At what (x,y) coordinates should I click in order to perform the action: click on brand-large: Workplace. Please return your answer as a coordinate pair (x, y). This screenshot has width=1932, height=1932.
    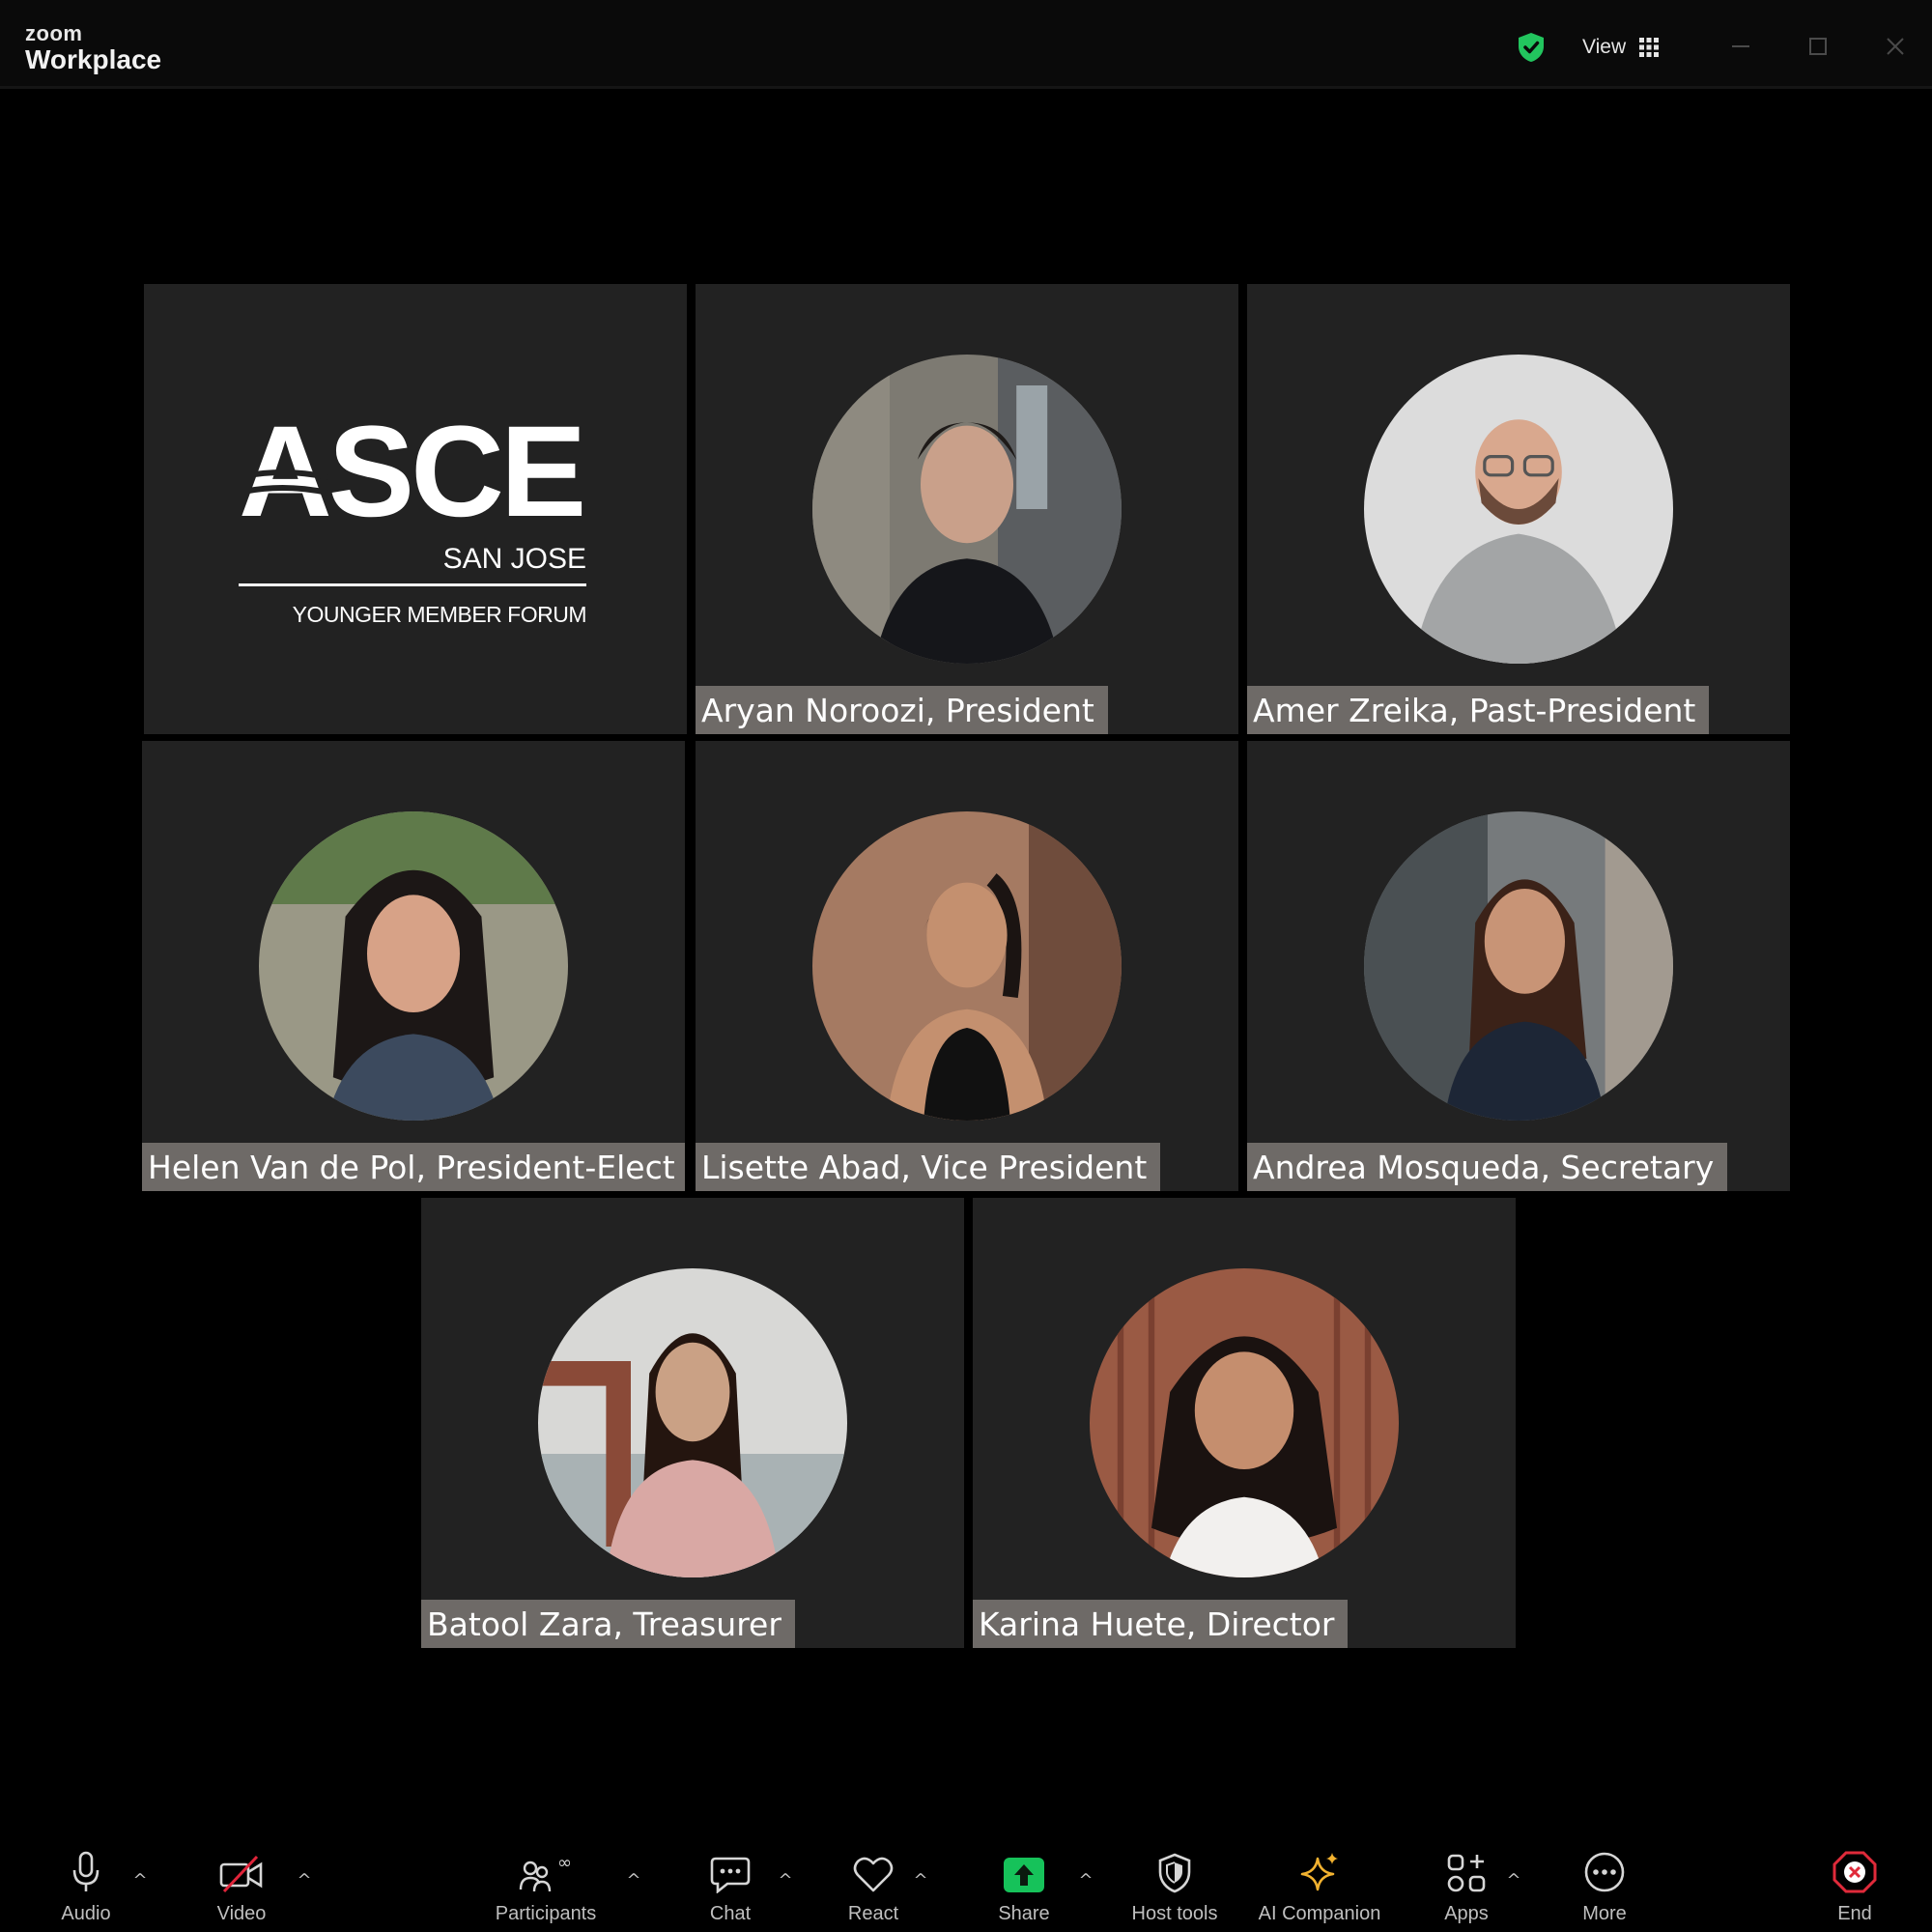
    Looking at the image, I should click on (93, 59).